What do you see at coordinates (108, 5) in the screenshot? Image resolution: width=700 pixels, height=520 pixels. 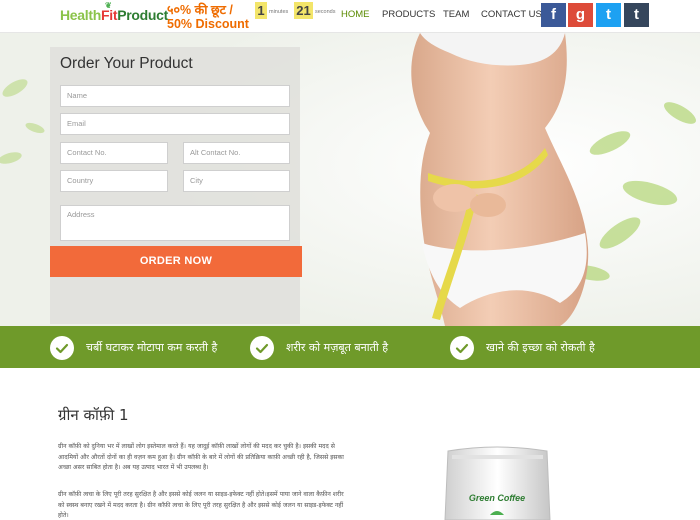 I see `leaf-icon: ❦` at bounding box center [108, 5].